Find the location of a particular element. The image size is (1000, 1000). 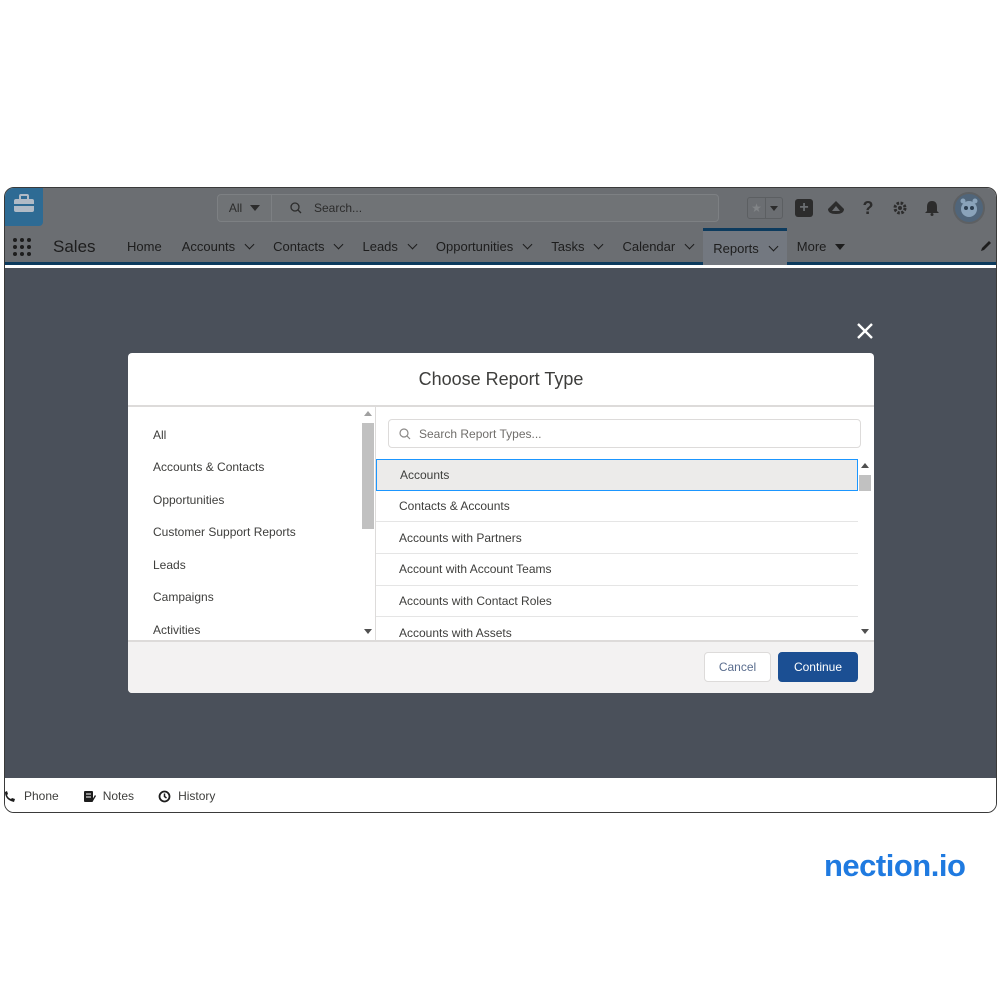

phone-icon is located at coordinates (10, 796).